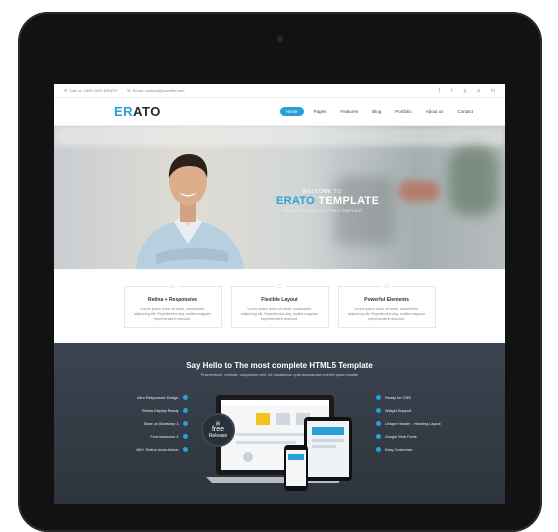 The height and width of the screenshot is (532, 558). I want to click on nav-portfolio: Portfolio, so click(403, 111).